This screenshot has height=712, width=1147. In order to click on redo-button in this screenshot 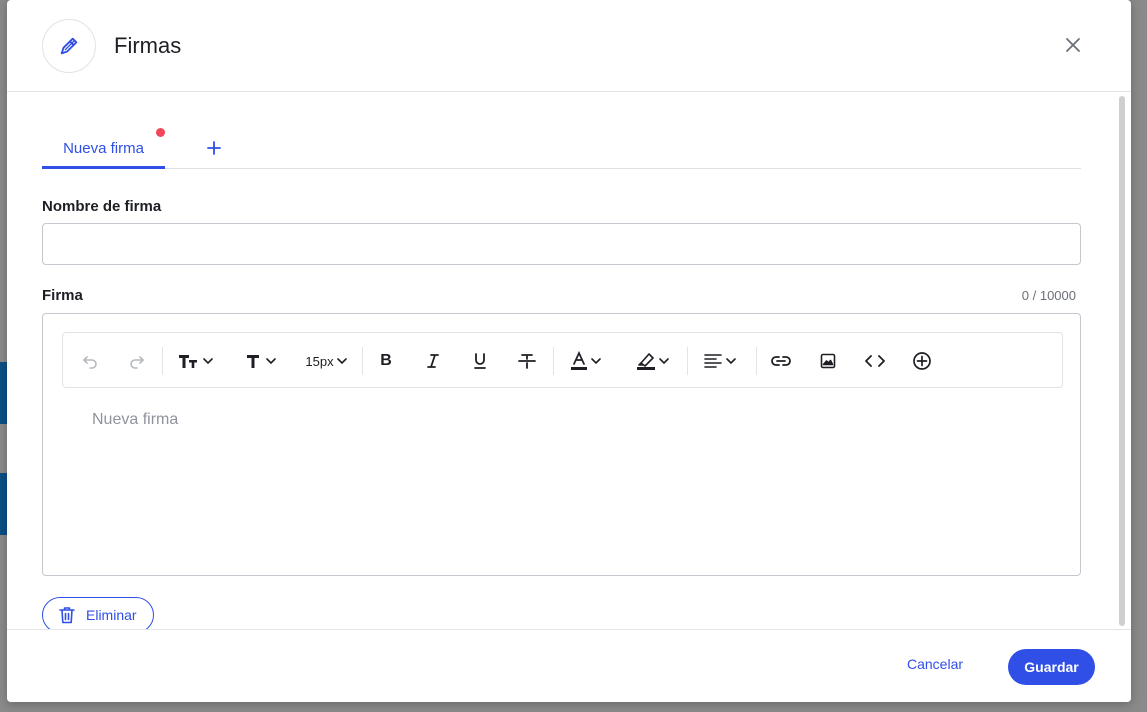, I will do `click(137, 361)`.